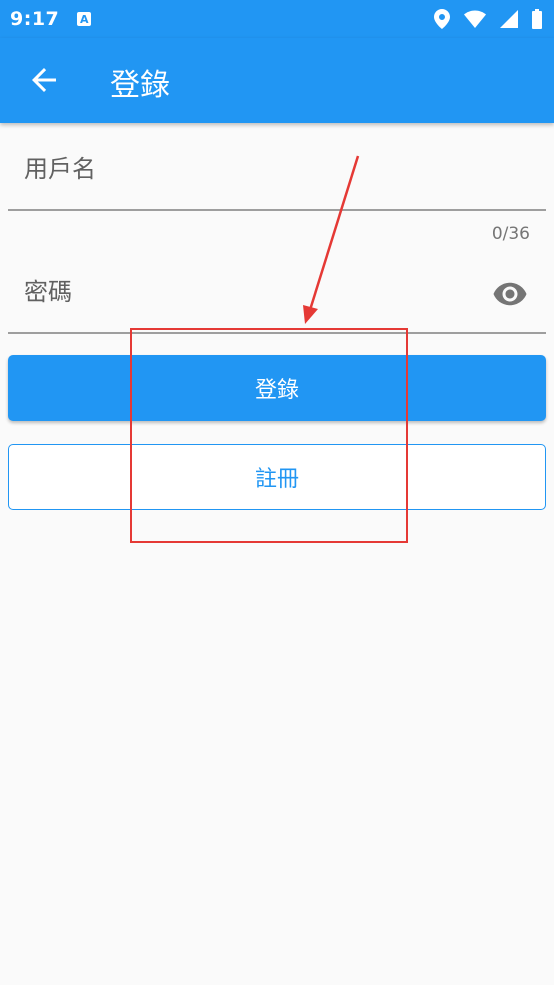  What do you see at coordinates (277, 292) in the screenshot?
I see `password-field: 密碼` at bounding box center [277, 292].